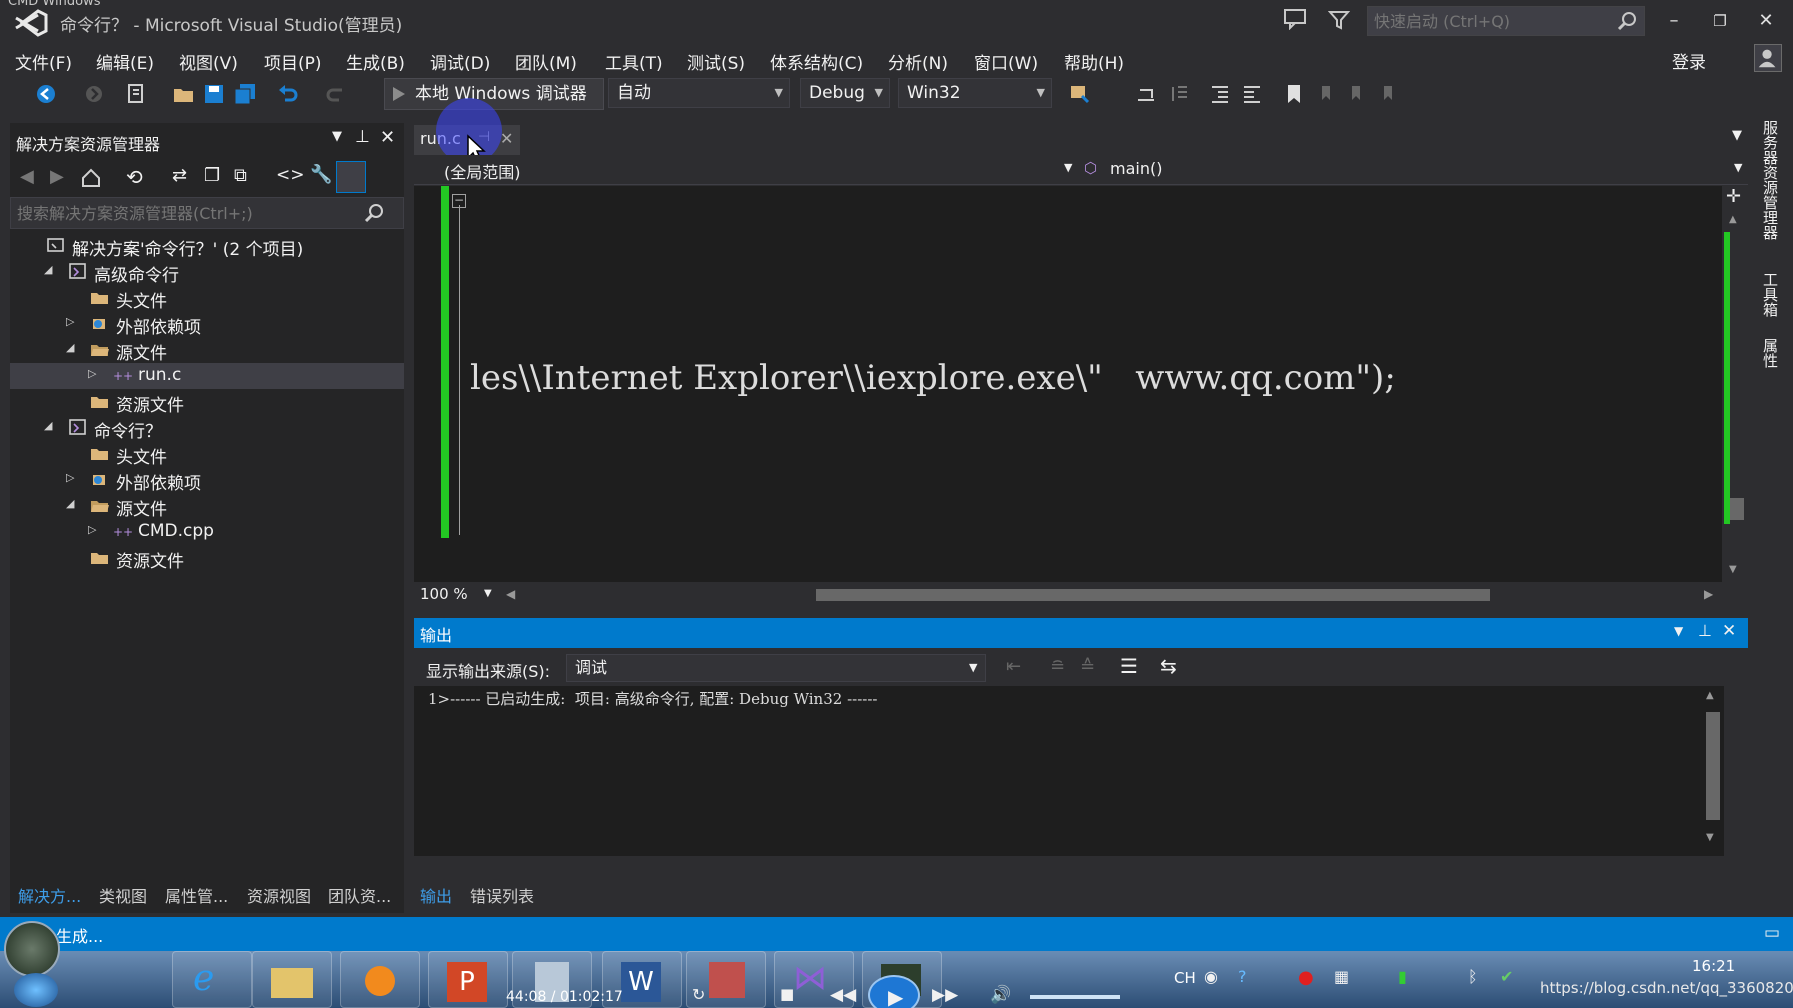 The width and height of the screenshot is (1793, 1008). I want to click on tab-server-explorer: 服务器资源管理器, so click(1770, 180).